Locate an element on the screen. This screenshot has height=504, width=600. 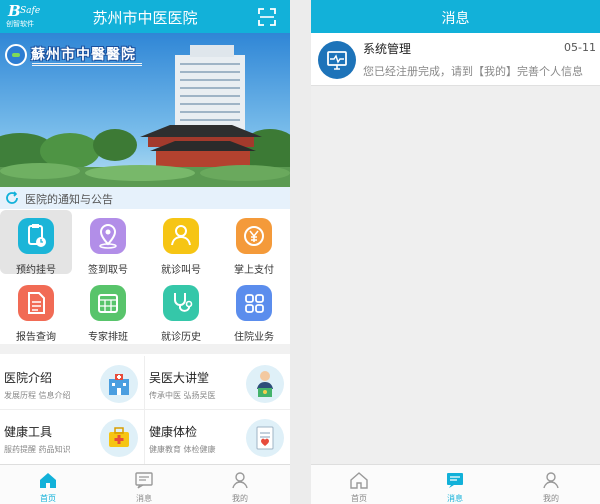
grid-item-payment: 掌上支付 is located at coordinates (254, 243).